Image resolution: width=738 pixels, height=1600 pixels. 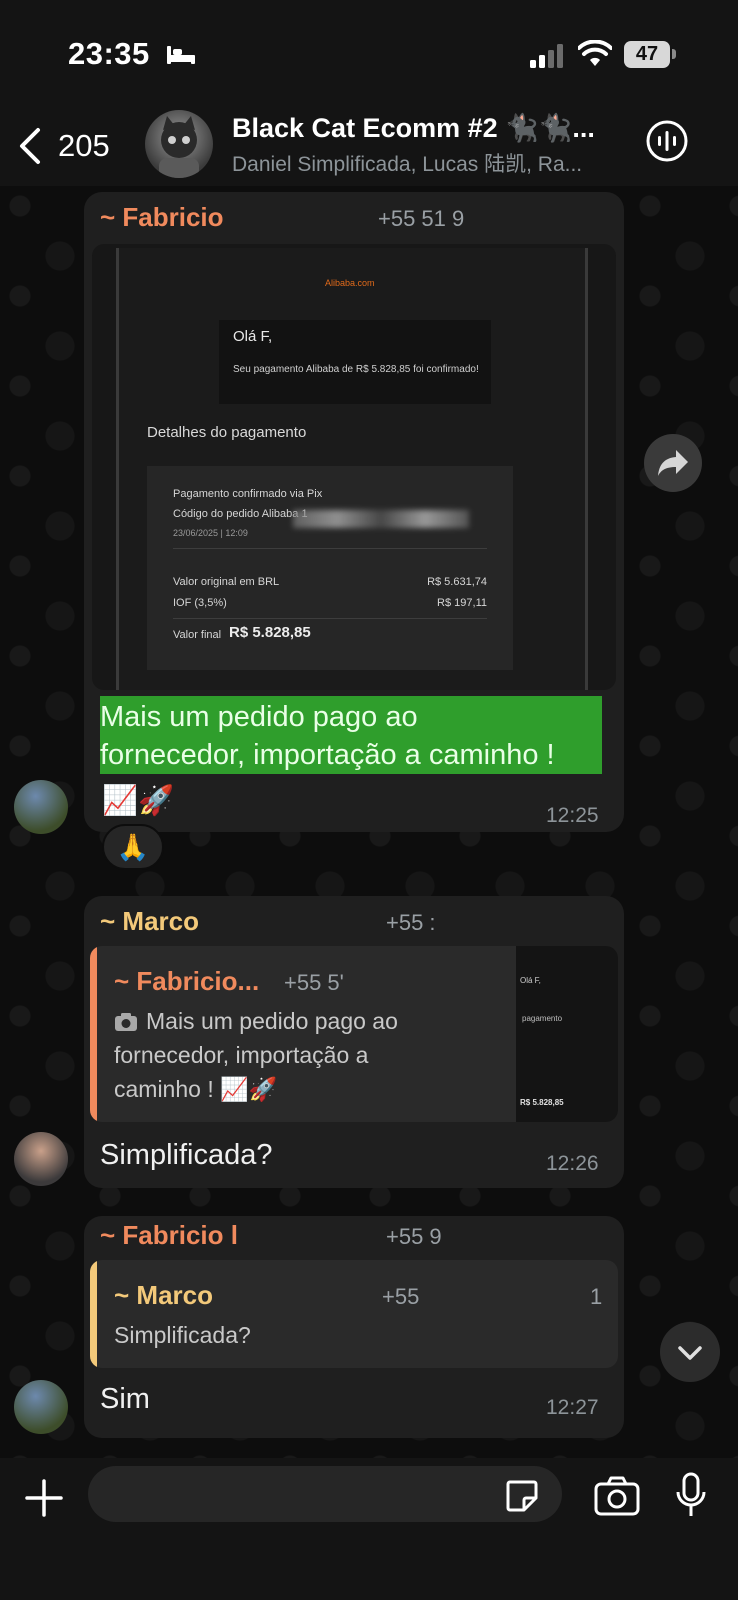 What do you see at coordinates (314, 982) in the screenshot?
I see `quoted-phone: +55 5'` at bounding box center [314, 982].